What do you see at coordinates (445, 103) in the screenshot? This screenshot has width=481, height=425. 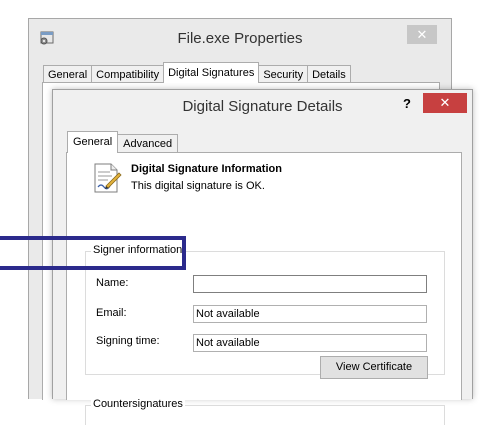 I see `dialog-close-button: ✕` at bounding box center [445, 103].